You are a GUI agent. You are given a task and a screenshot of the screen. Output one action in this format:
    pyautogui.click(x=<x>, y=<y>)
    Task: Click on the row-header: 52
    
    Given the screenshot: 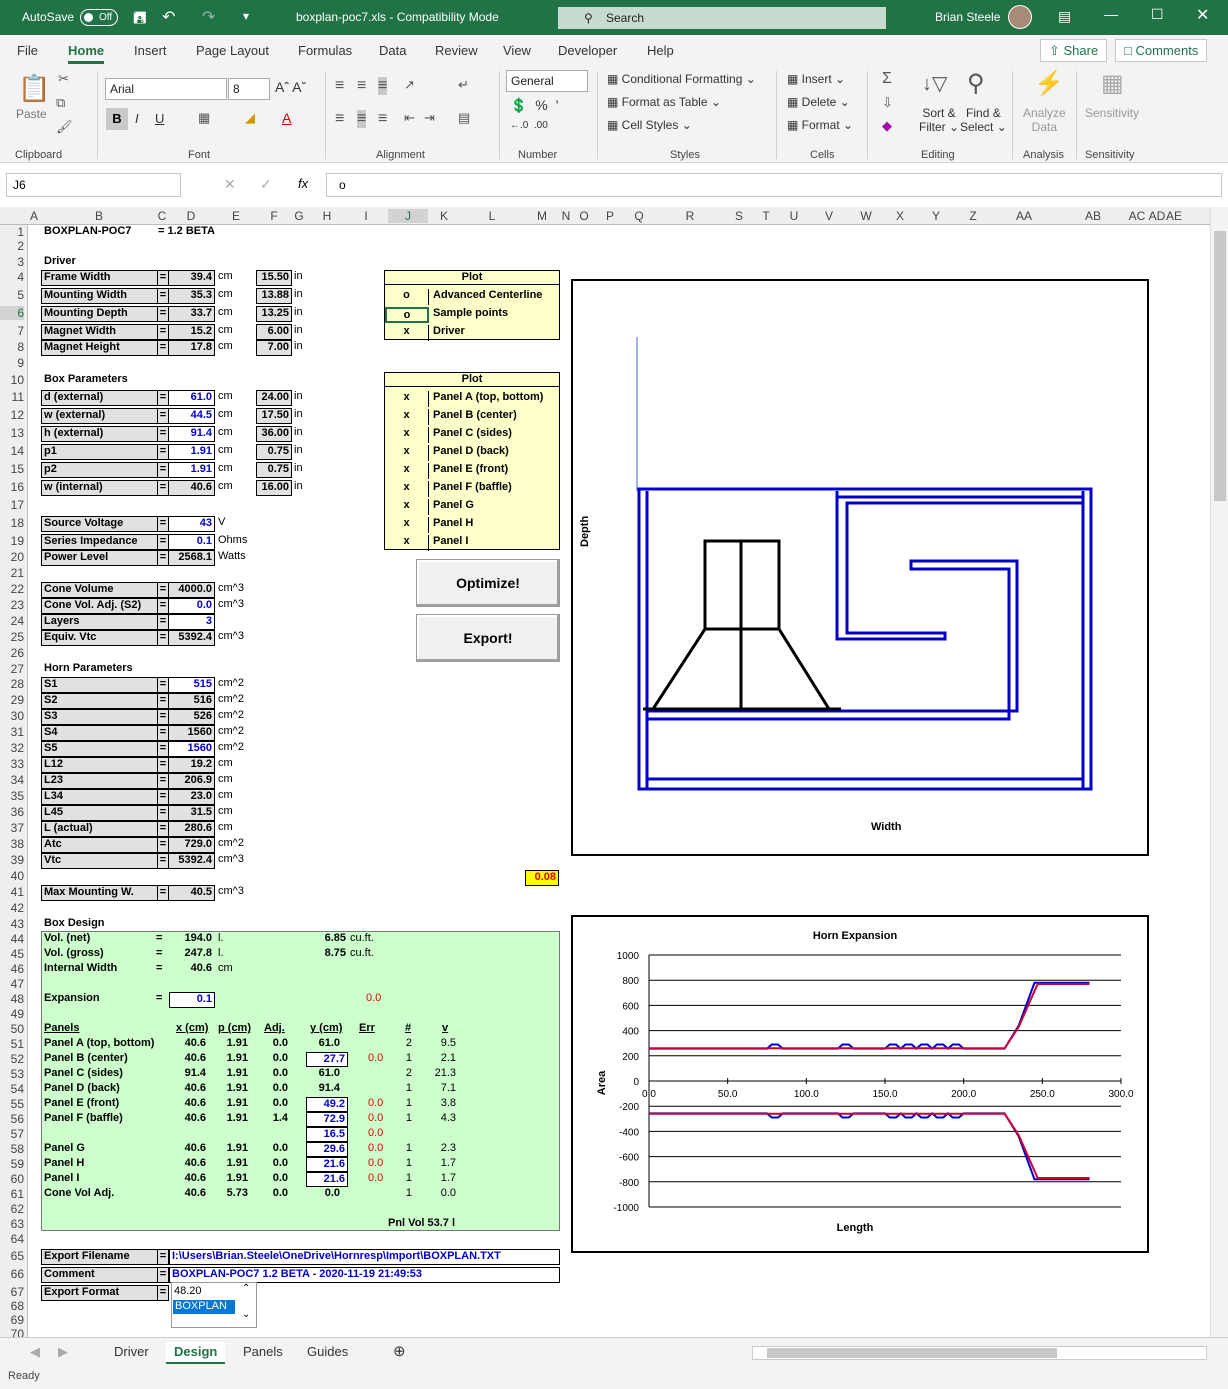 What is the action you would take?
    pyautogui.click(x=12, y=1059)
    